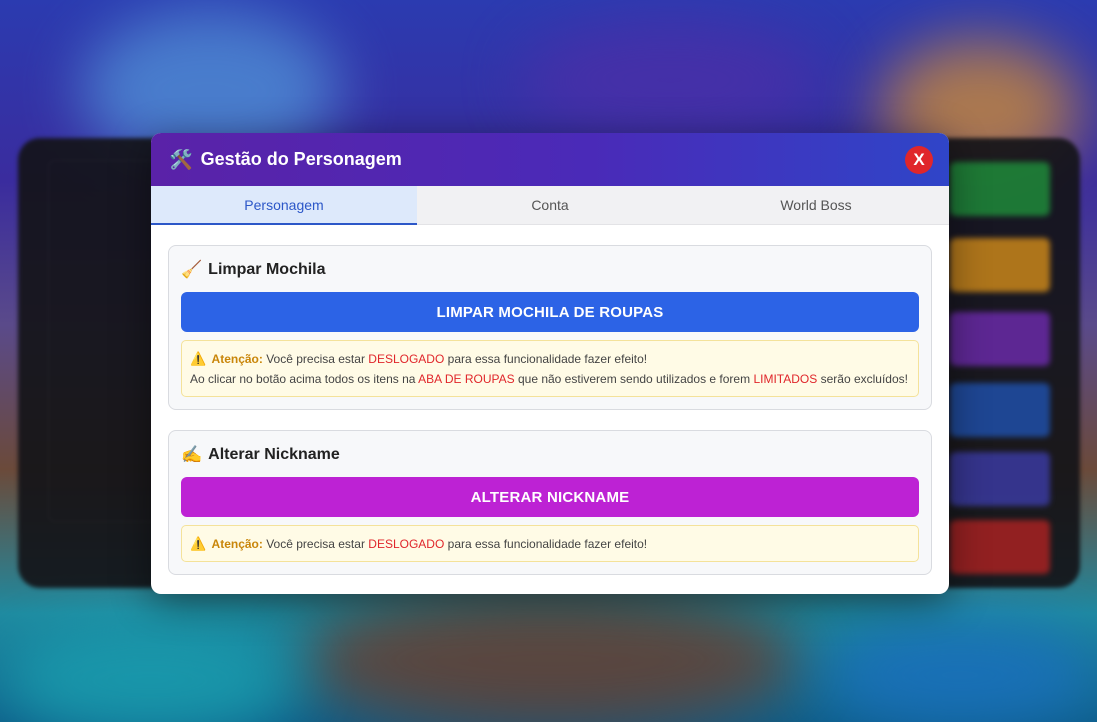 The width and height of the screenshot is (1097, 722). I want to click on writing-hand-icon: ✍️, so click(192, 454).